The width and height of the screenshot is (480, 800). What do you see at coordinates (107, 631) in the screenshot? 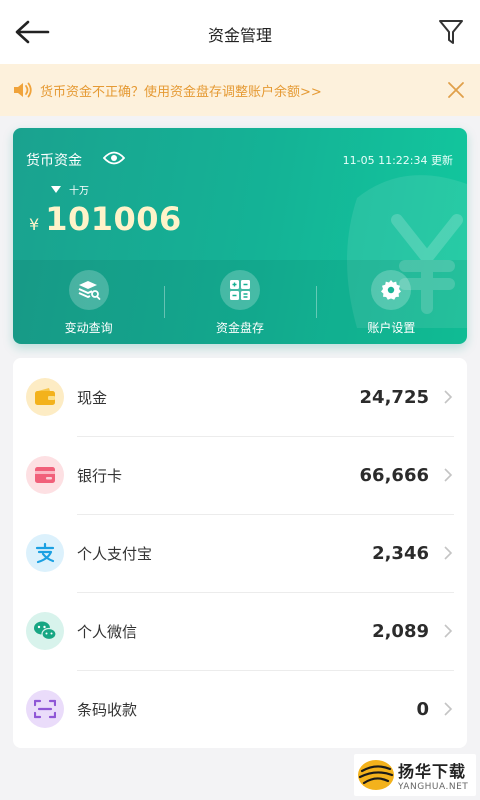
I see `account-label: 个人微信` at bounding box center [107, 631].